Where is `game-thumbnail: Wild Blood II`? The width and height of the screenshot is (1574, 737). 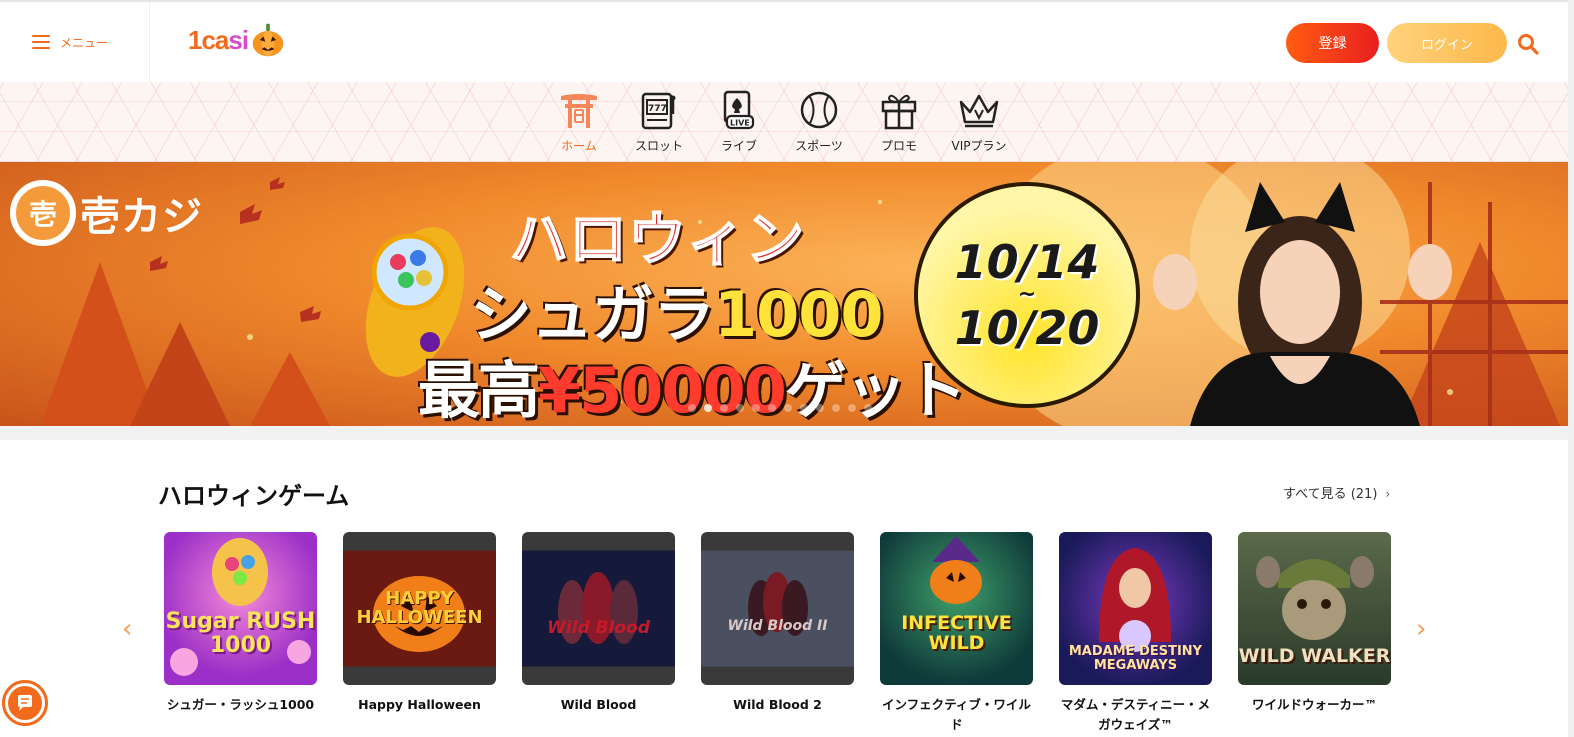
game-thumbnail: Wild Blood II is located at coordinates (777, 608).